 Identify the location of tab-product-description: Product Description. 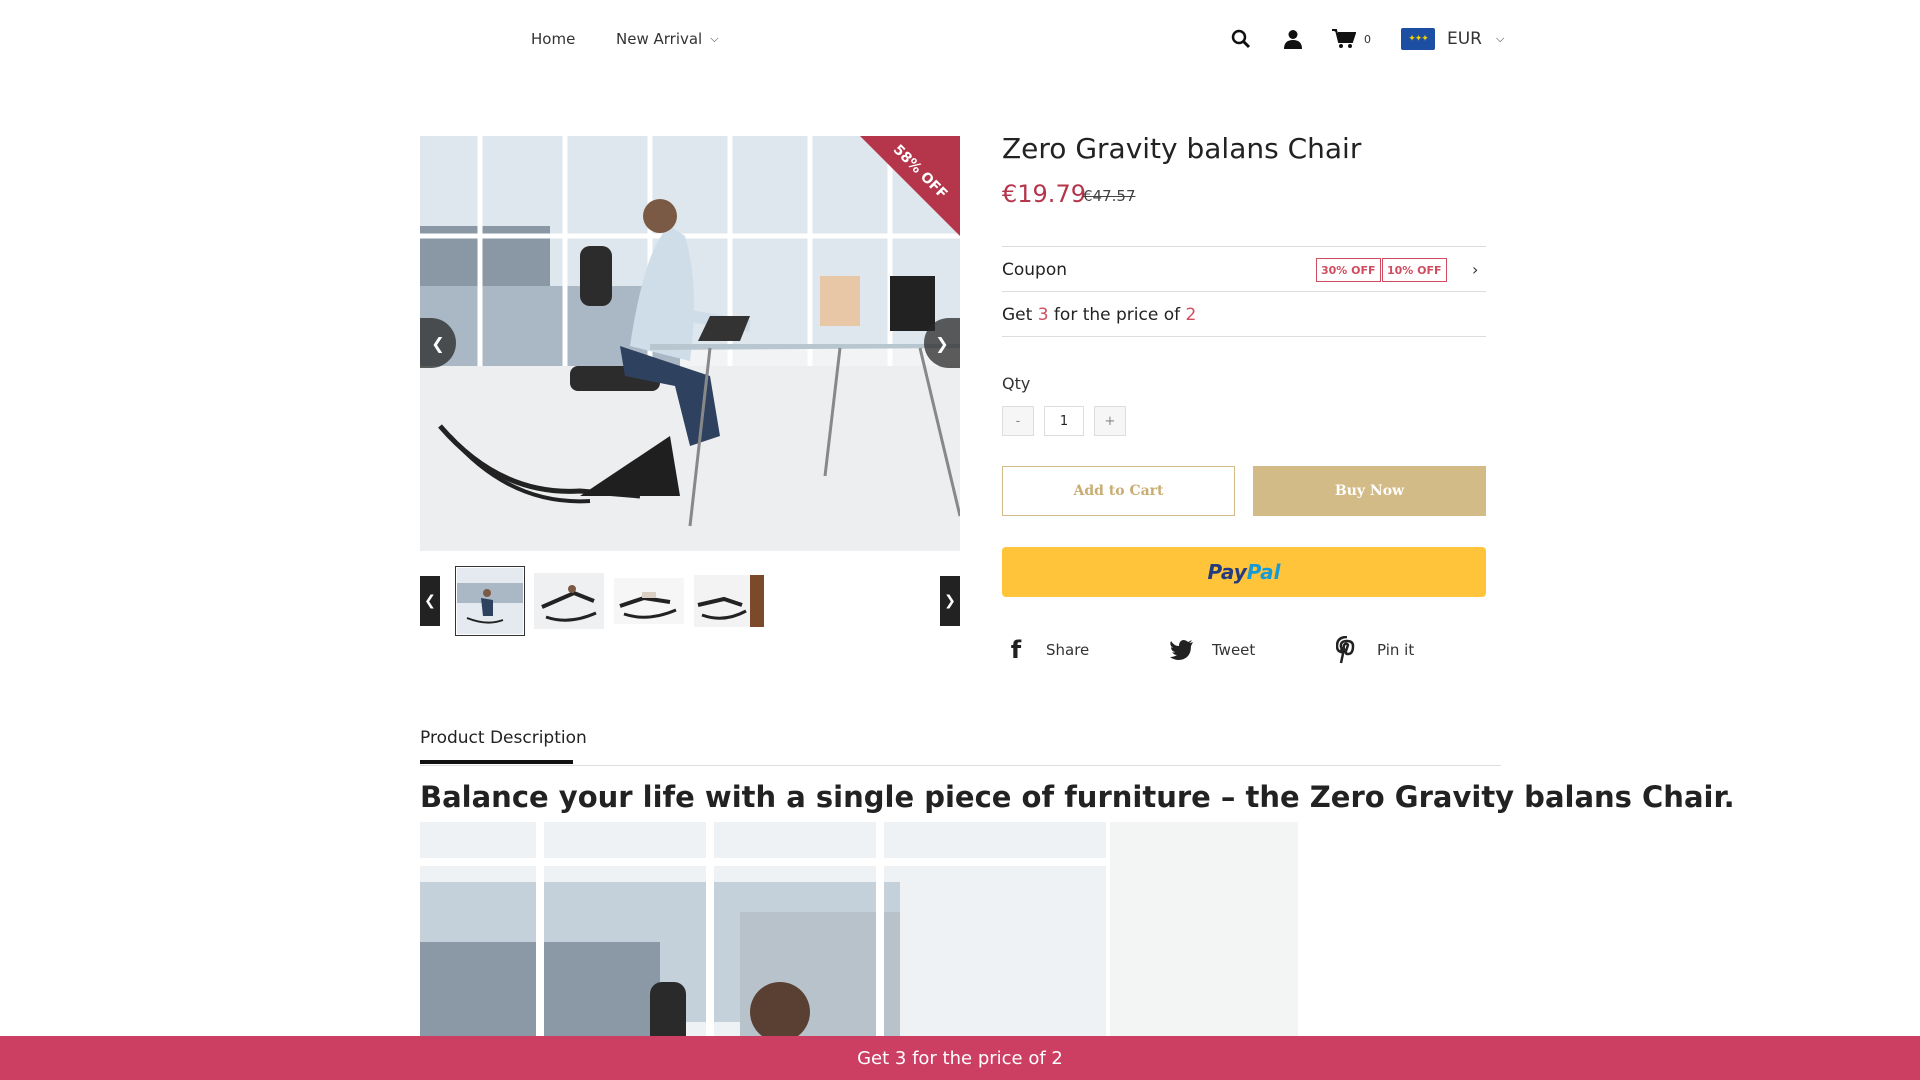
(503, 738).